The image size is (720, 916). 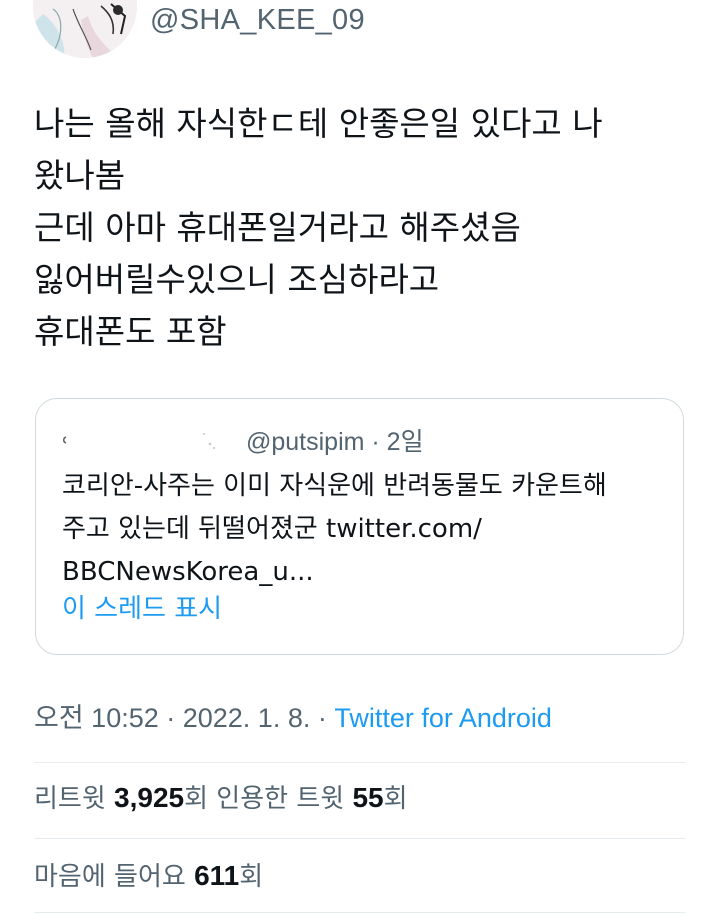 What do you see at coordinates (277, 227) in the screenshot?
I see `tweet-text-line: 근데 아마 휴대폰일거라고 해주셨음` at bounding box center [277, 227].